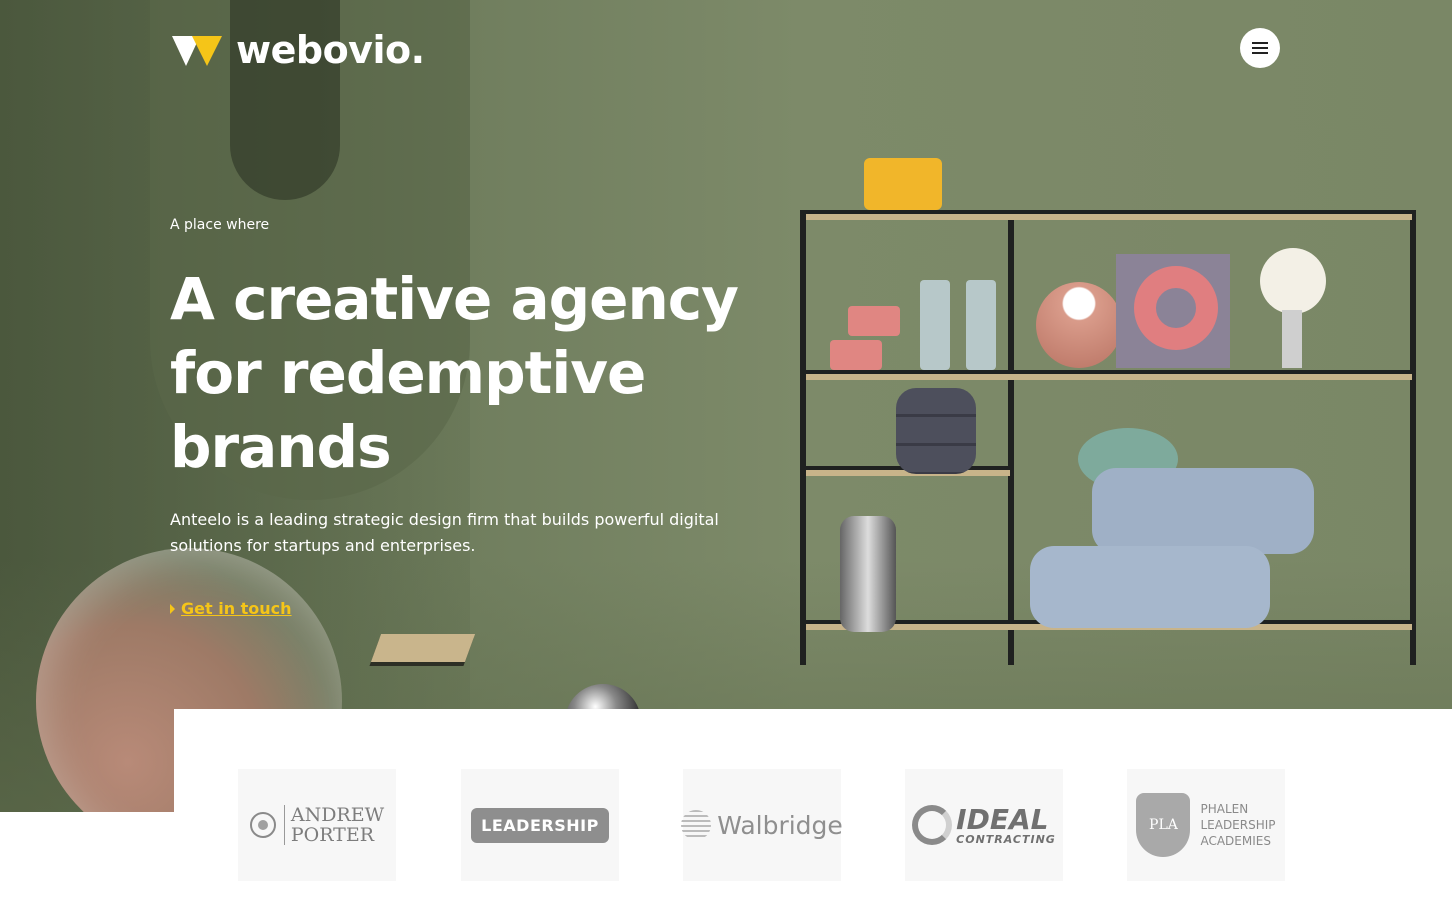  What do you see at coordinates (1292, 339) in the screenshot?
I see `lamp-stem` at bounding box center [1292, 339].